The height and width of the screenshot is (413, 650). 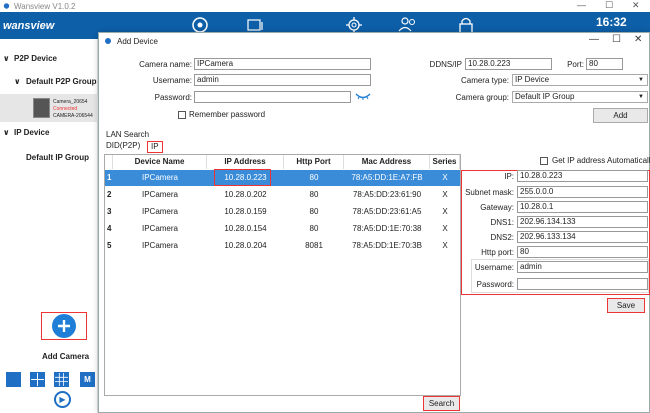 What do you see at coordinates (155, 147) in the screenshot?
I see `tab-ip: IP` at bounding box center [155, 147].